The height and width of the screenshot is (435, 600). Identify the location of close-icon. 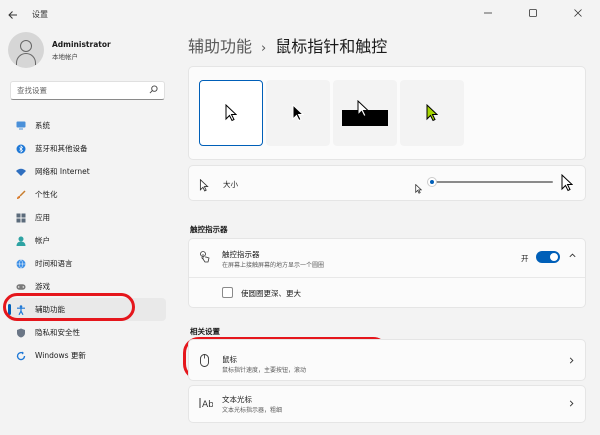
(577, 13).